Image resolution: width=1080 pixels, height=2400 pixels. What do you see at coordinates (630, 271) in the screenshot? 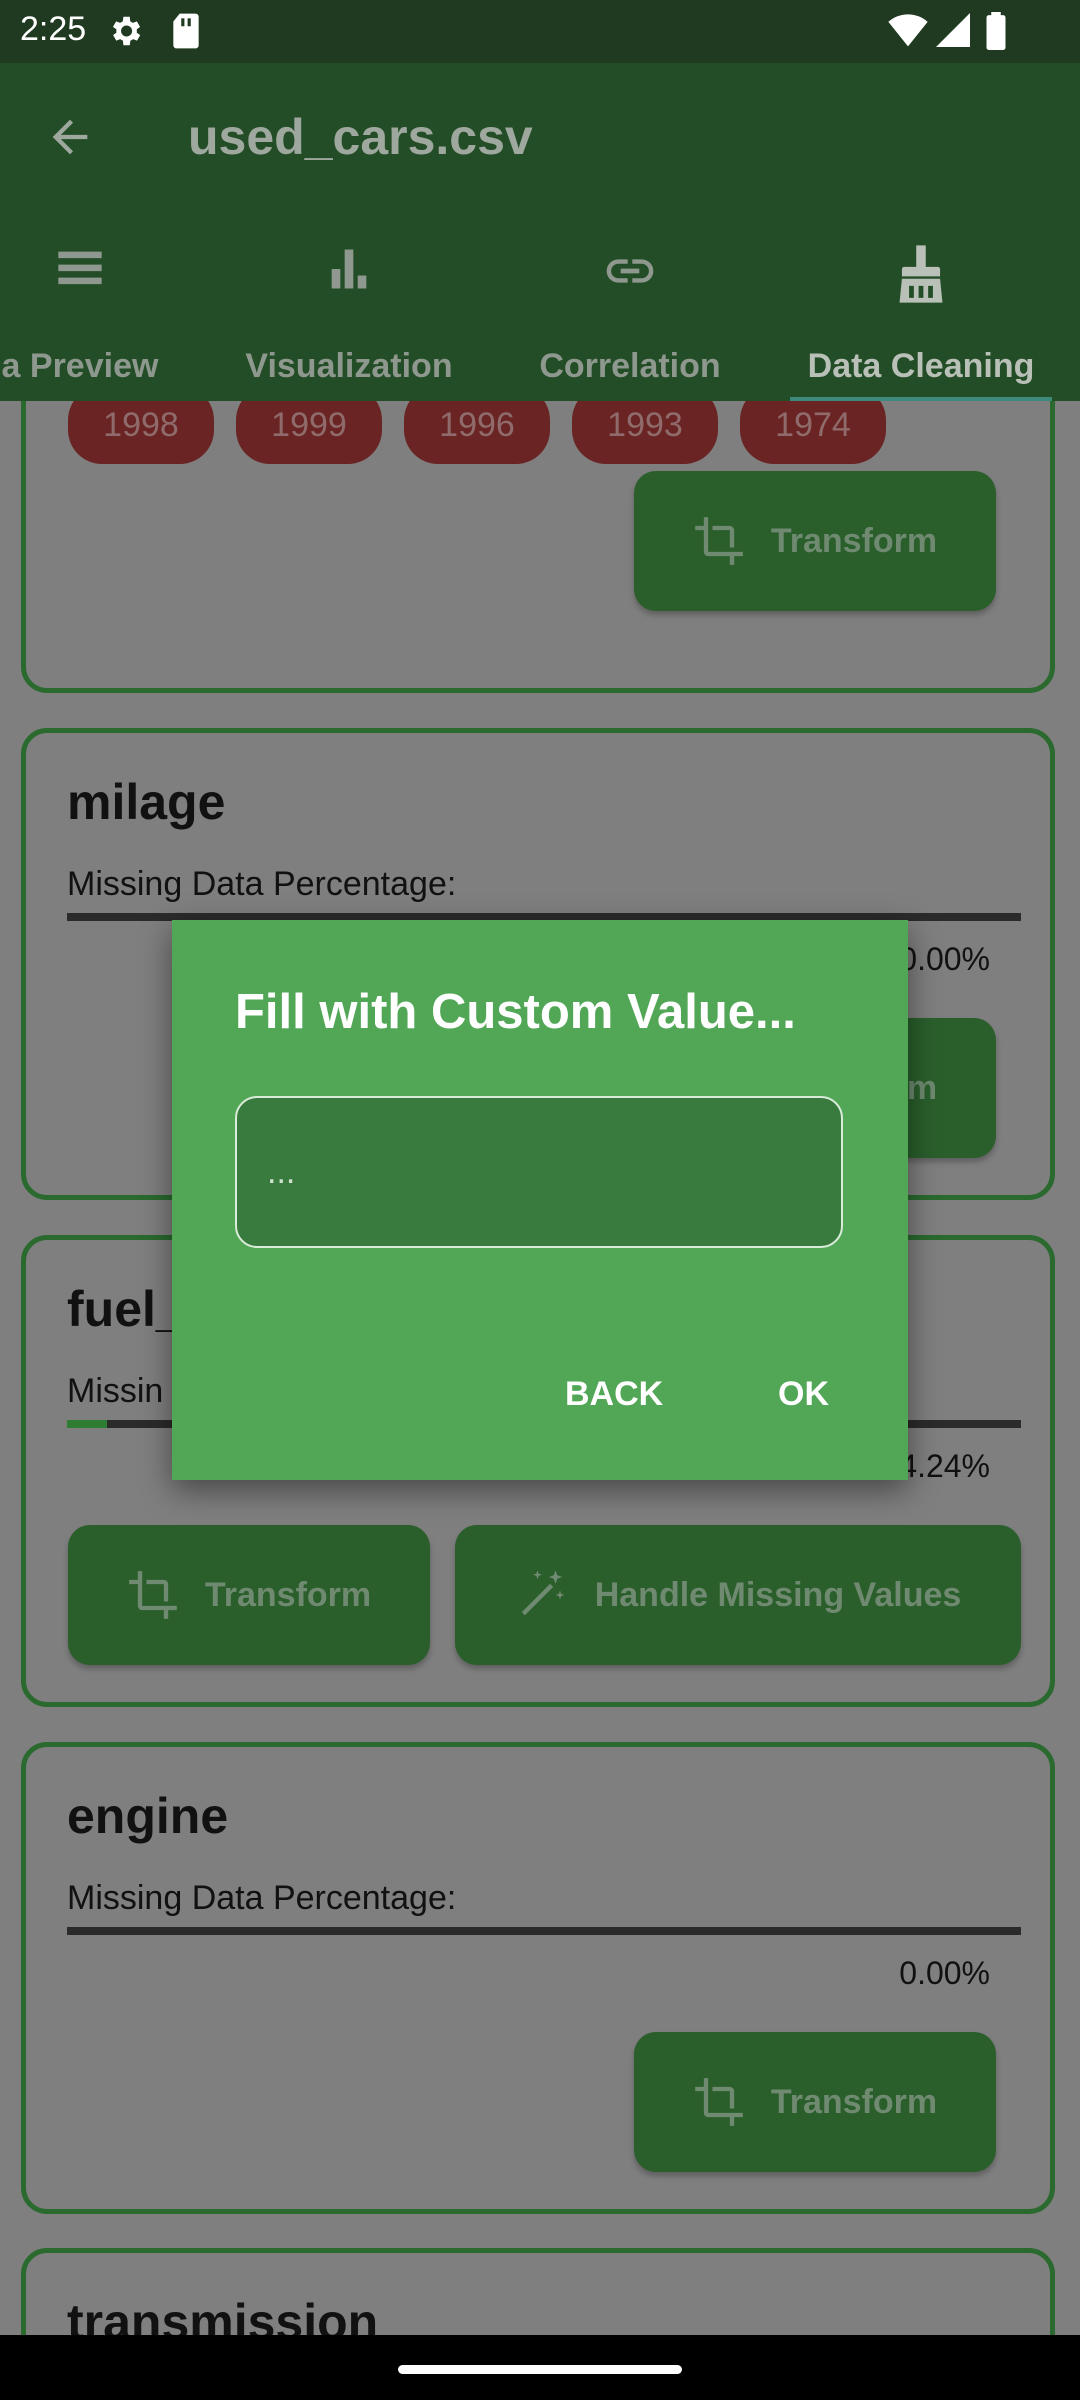
I see `link-icon` at bounding box center [630, 271].